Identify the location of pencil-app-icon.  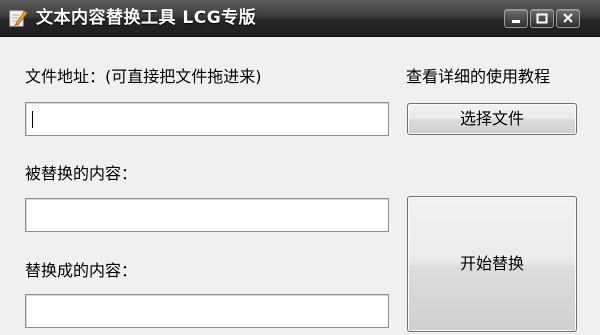
(18, 18).